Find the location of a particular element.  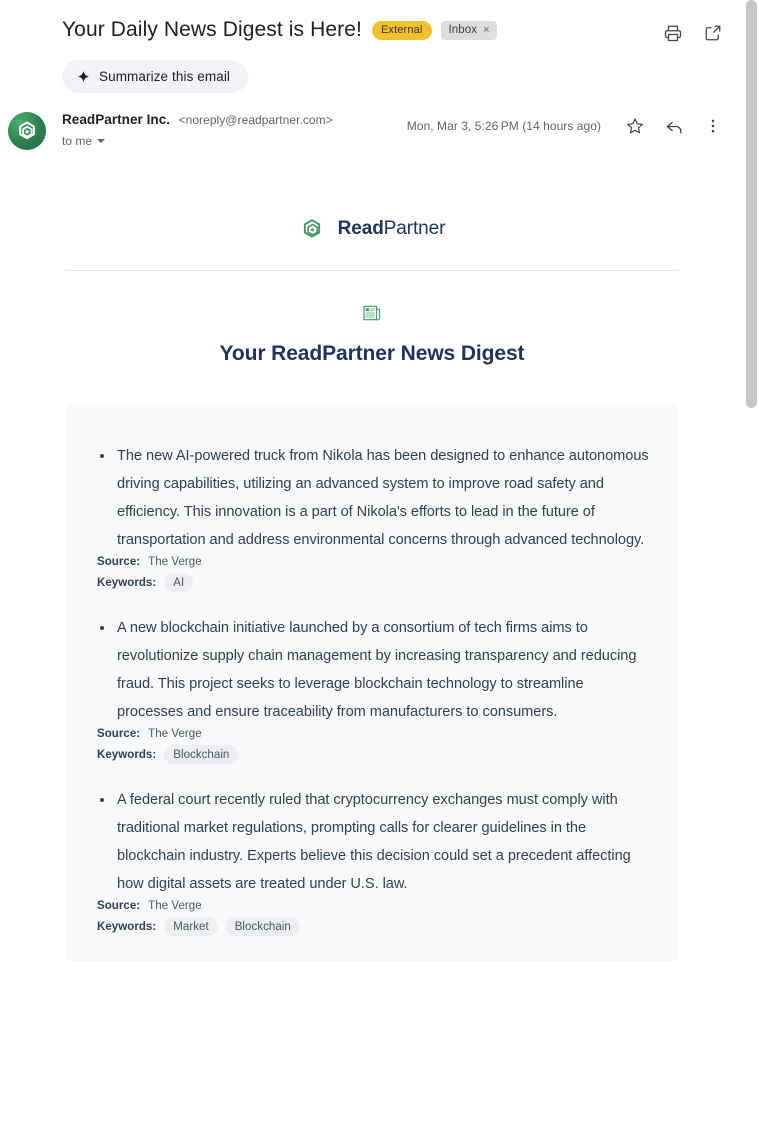

message-actions: Mon, Mar 3, 5:26 PM (14 hours ago) is located at coordinates (566, 124).